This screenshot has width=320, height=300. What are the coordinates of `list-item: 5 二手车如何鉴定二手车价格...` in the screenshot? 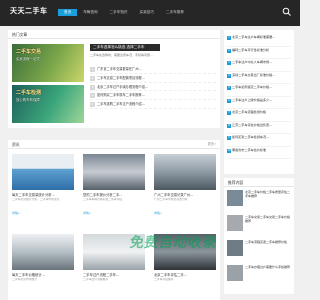 It's located at (259, 90).